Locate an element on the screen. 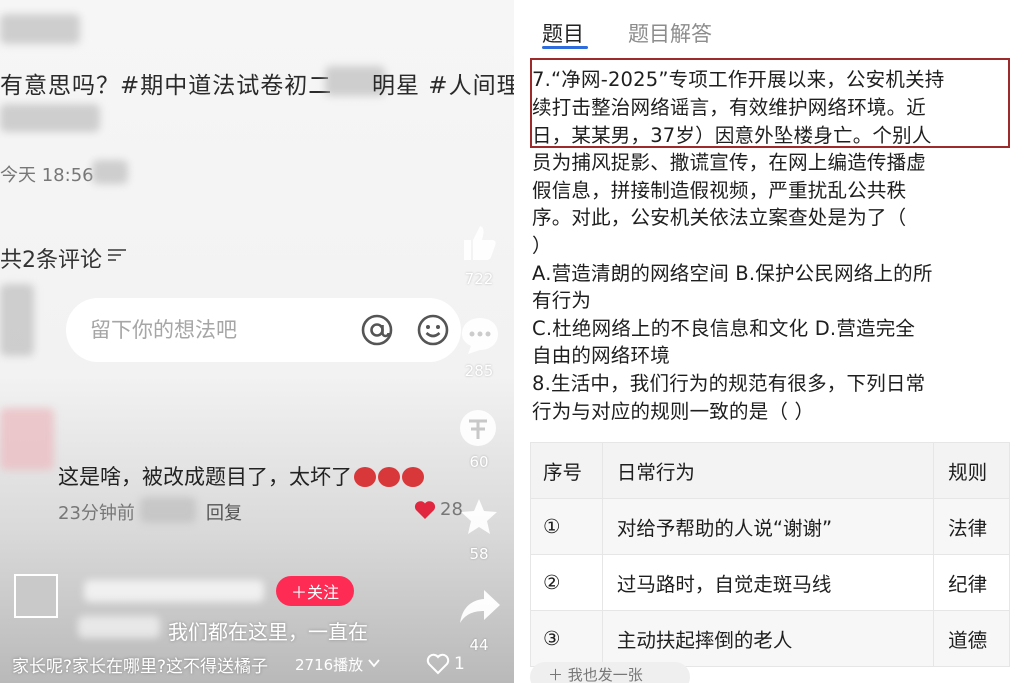  question-line: 7.“净网-2025”专项工作开展以来，公安机关持 is located at coordinates (738, 79).